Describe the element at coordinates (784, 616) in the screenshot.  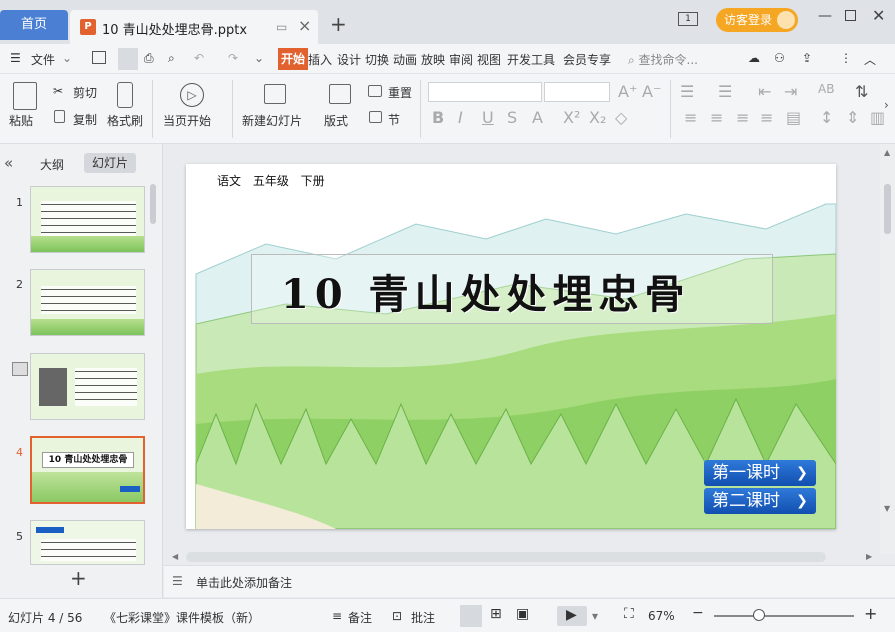
I see `zoom-slider` at that location.